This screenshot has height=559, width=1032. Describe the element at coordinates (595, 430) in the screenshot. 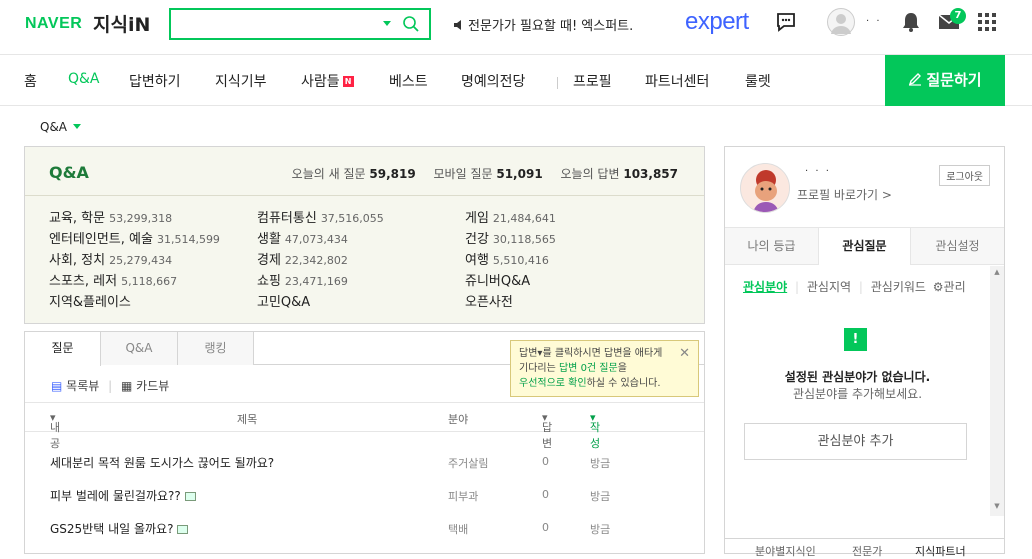

I see `col-written: 작성 ▾` at that location.